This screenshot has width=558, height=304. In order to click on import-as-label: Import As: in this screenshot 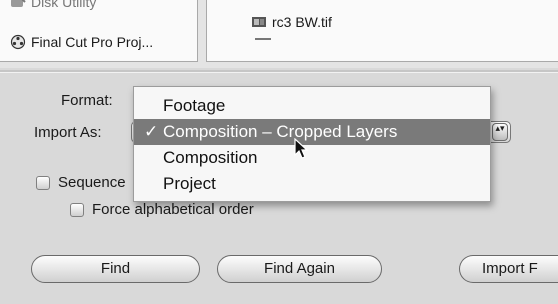, I will do `click(68, 132)`.